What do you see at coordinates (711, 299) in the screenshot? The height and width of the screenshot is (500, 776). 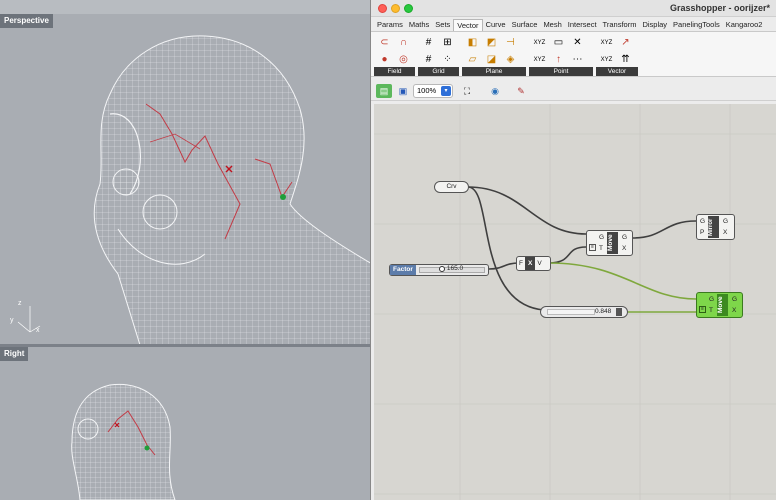 I see `move2-input-g: G` at bounding box center [711, 299].